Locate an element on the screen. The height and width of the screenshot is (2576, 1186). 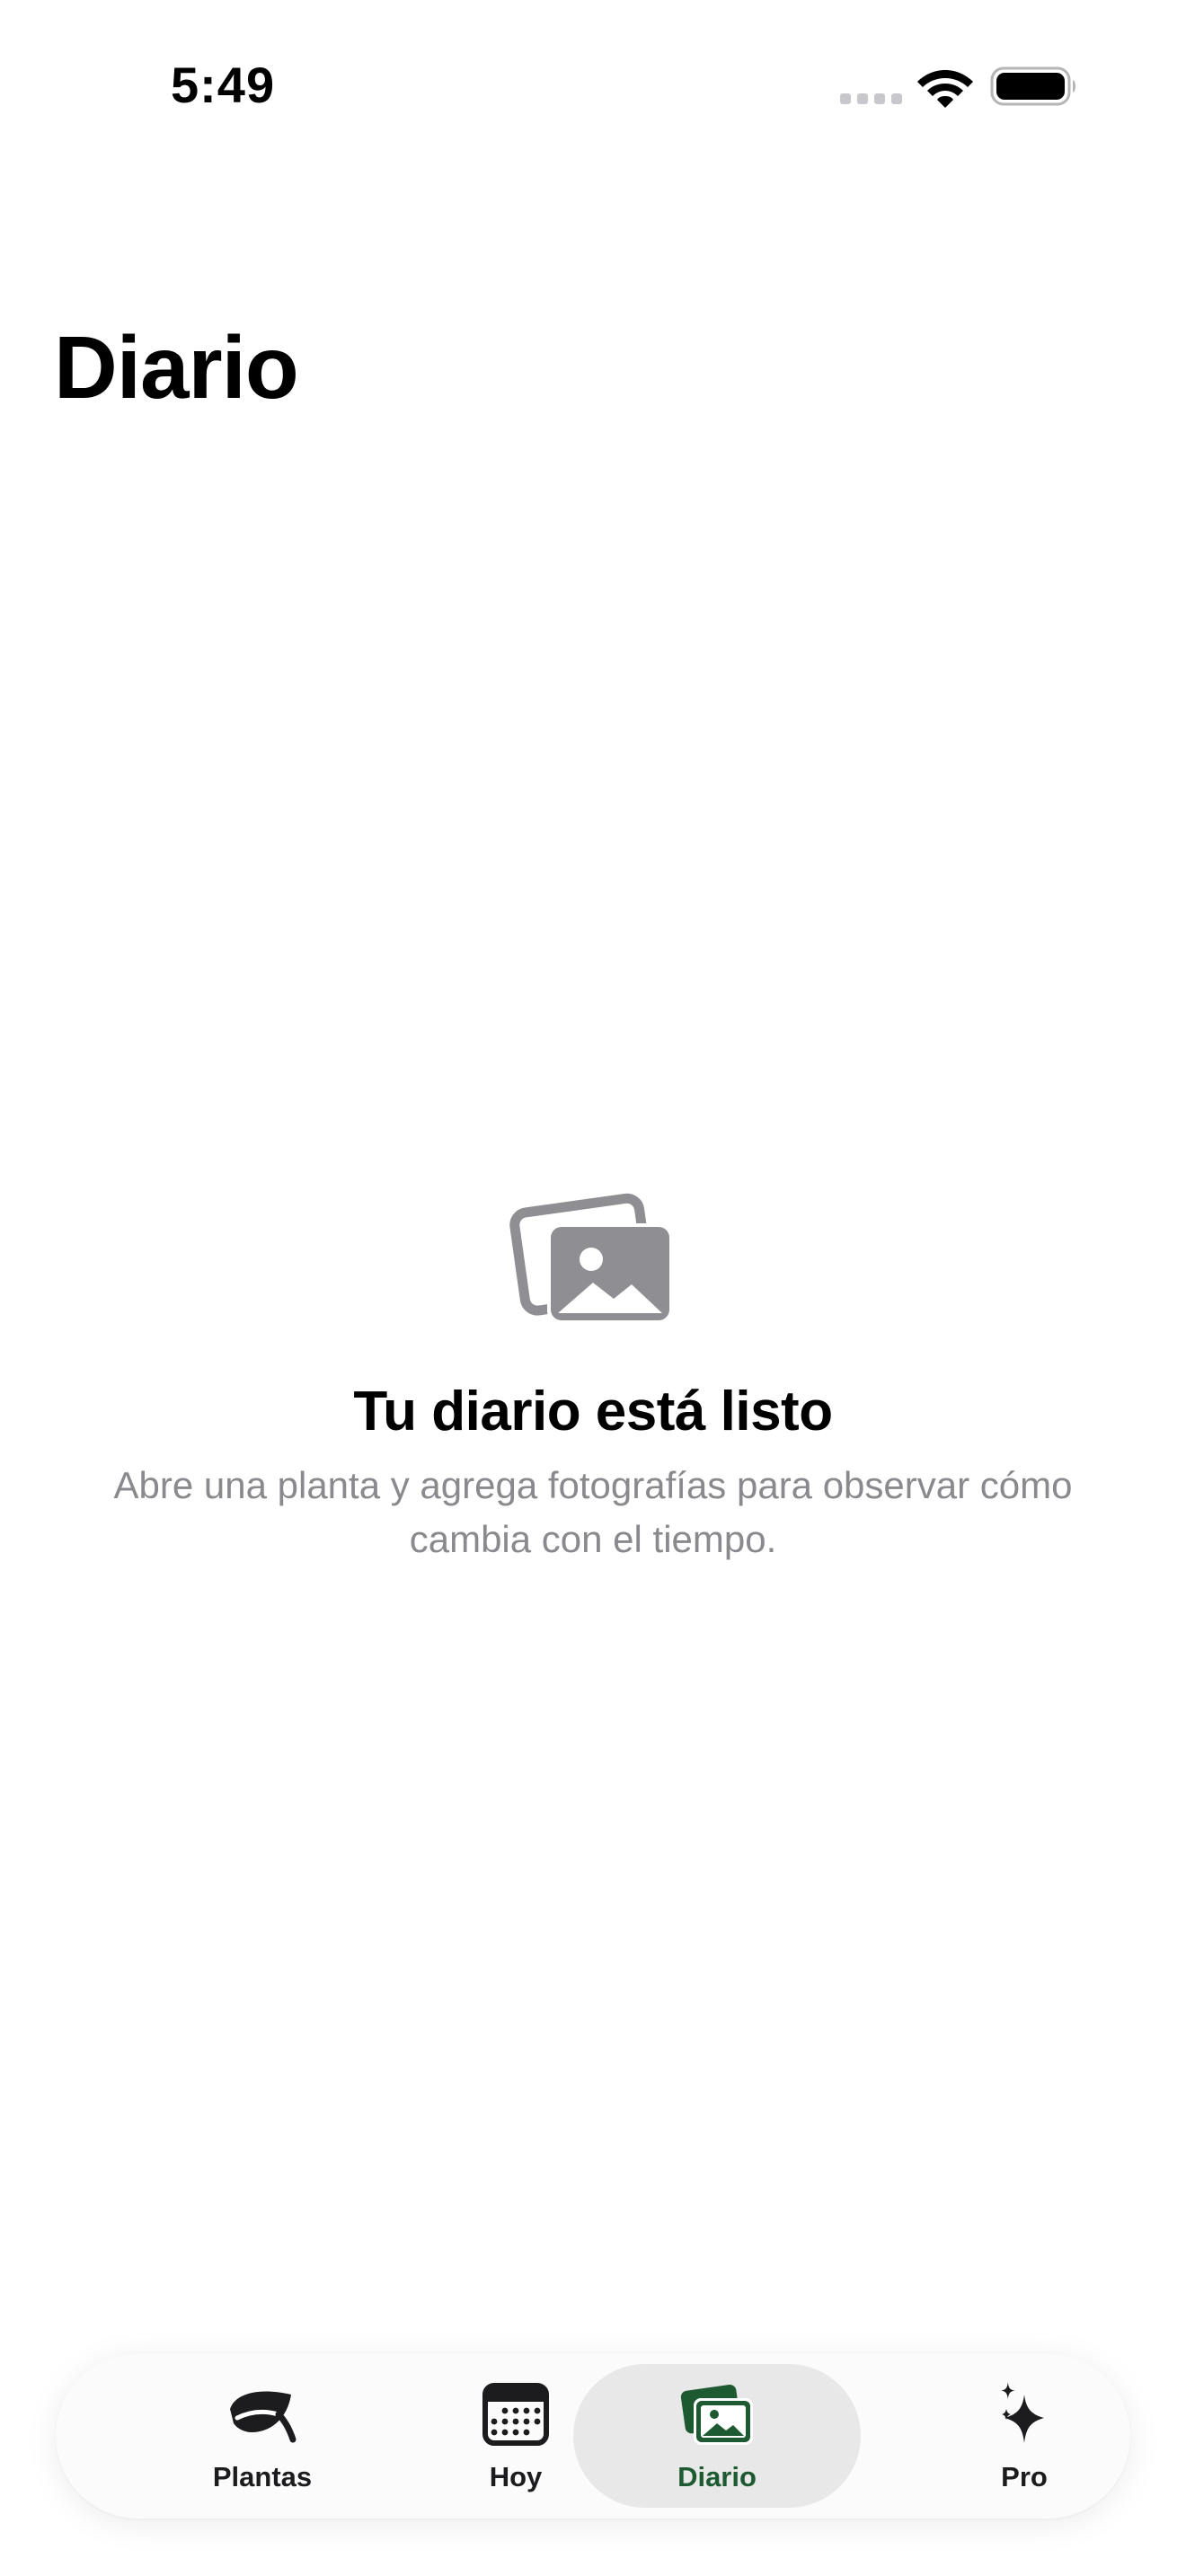
leaf-icon is located at coordinates (263, 2417).